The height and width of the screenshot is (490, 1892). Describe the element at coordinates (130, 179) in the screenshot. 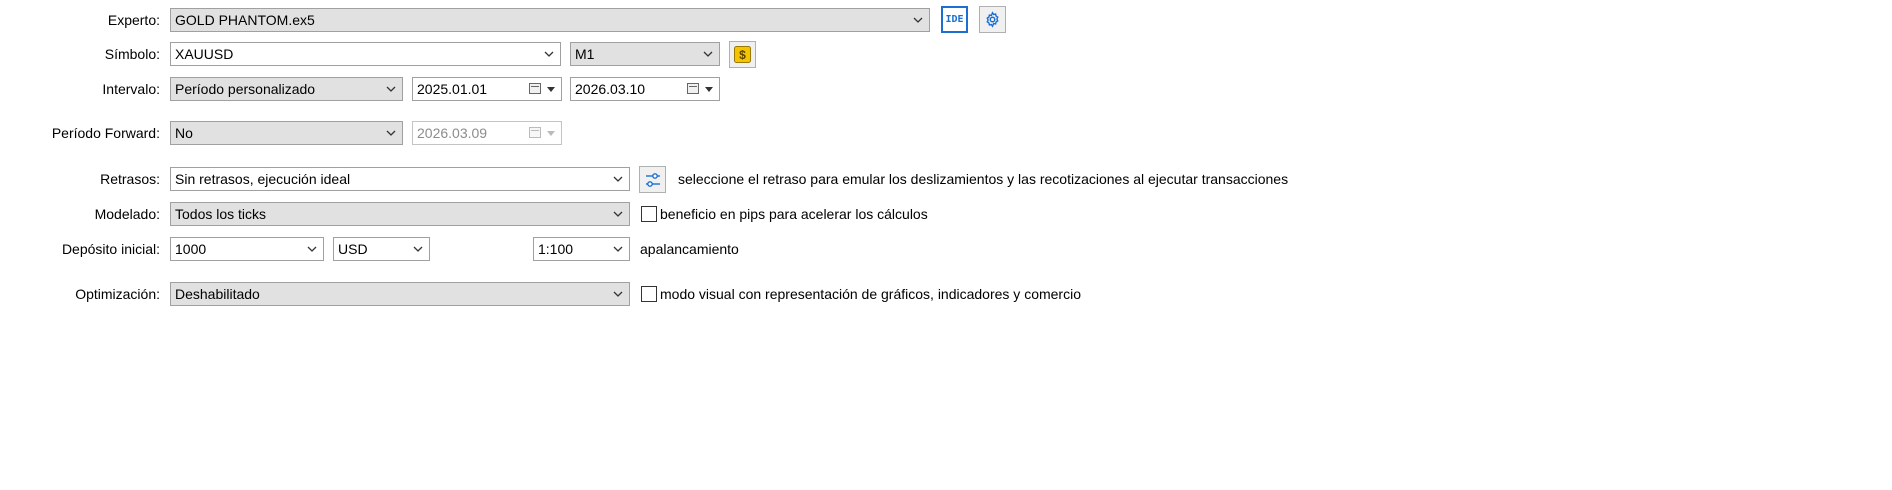

I see `retrasos-label: Retrasos:` at that location.